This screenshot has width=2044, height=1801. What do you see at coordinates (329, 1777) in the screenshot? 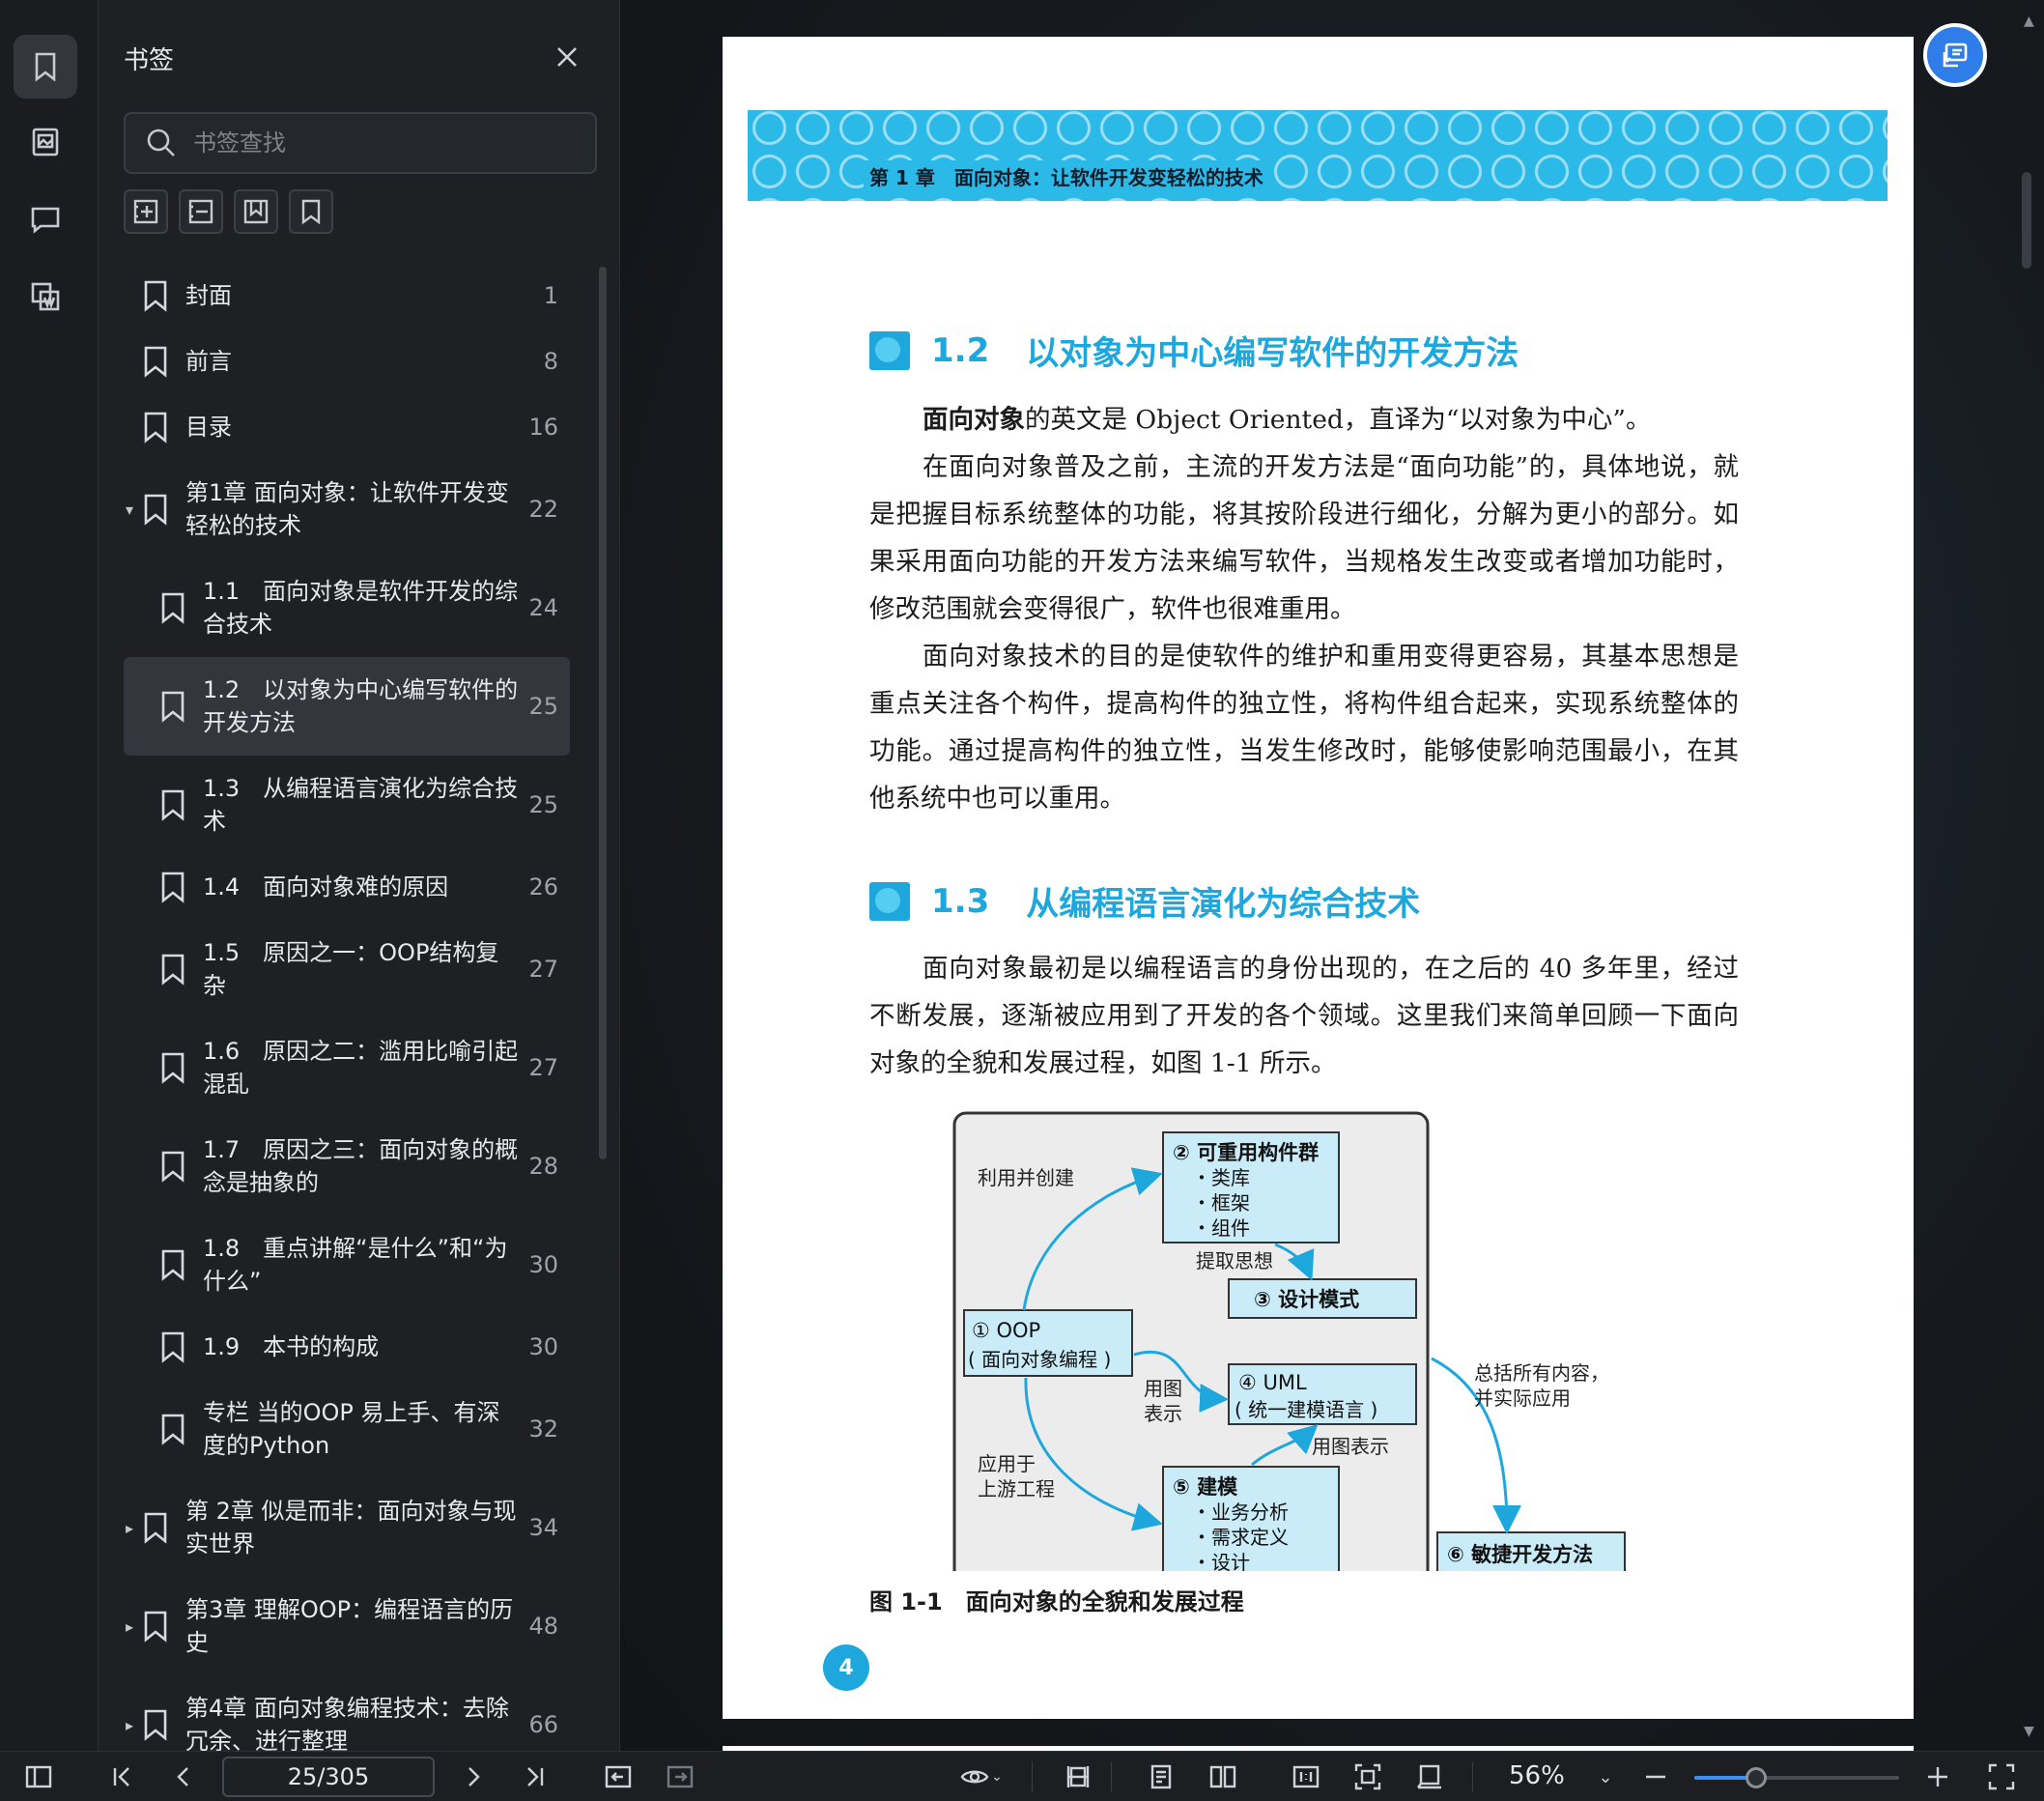
I see `page-indicator-input: 25/305` at bounding box center [329, 1777].